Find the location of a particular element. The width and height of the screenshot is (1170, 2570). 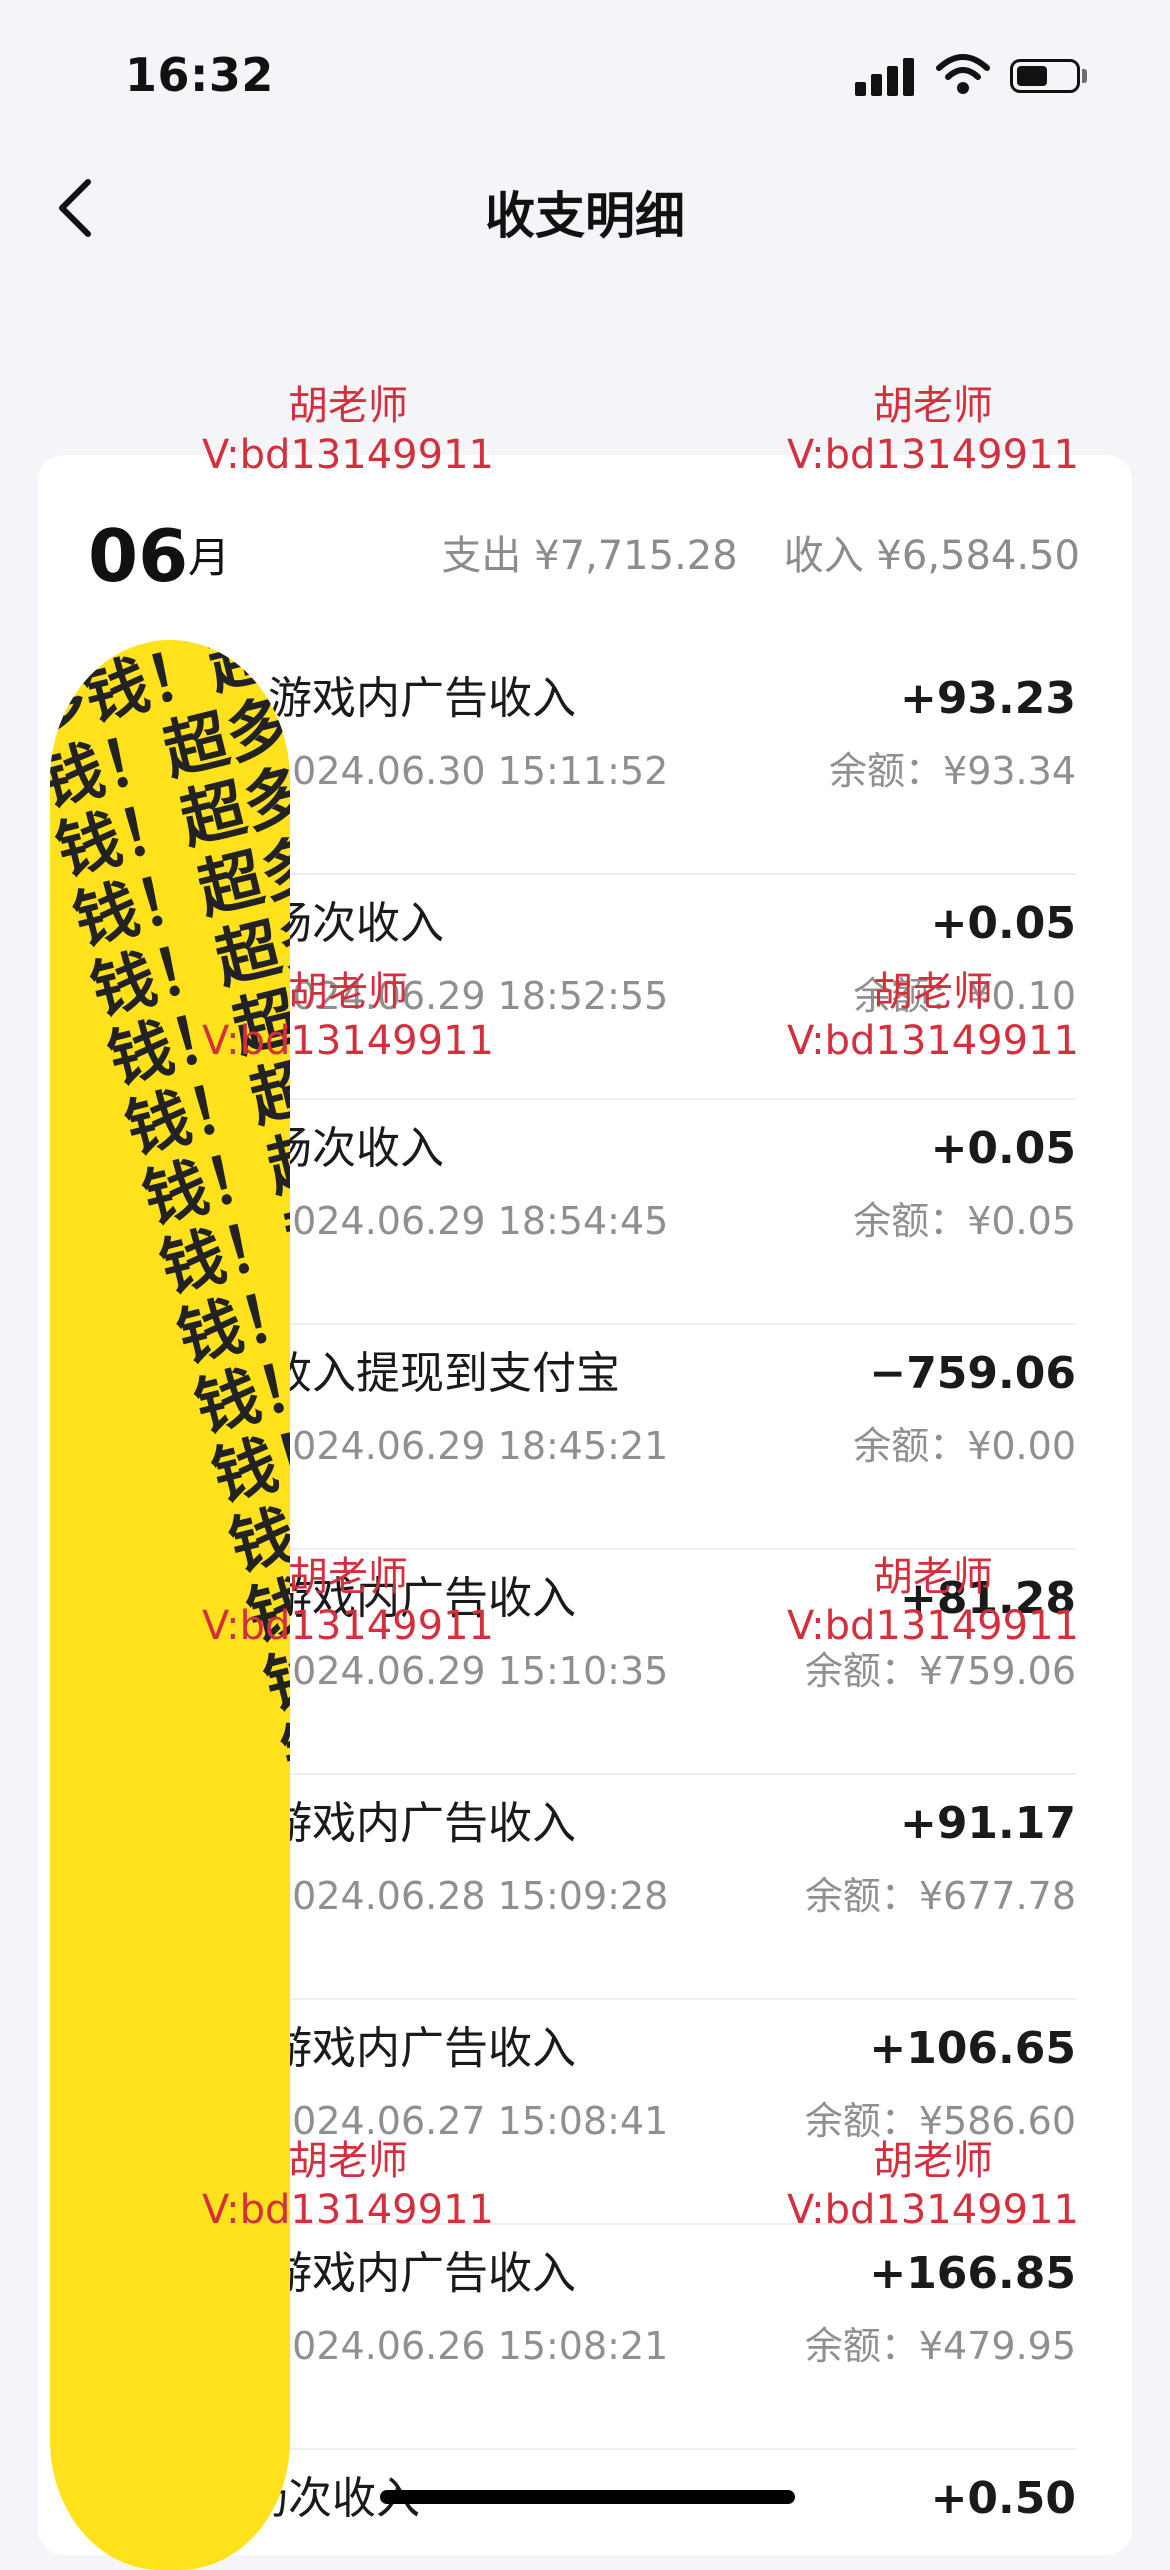

month-summary: 支出 ¥7,715.28 收入 ¥6,584.50 is located at coordinates (760, 556).